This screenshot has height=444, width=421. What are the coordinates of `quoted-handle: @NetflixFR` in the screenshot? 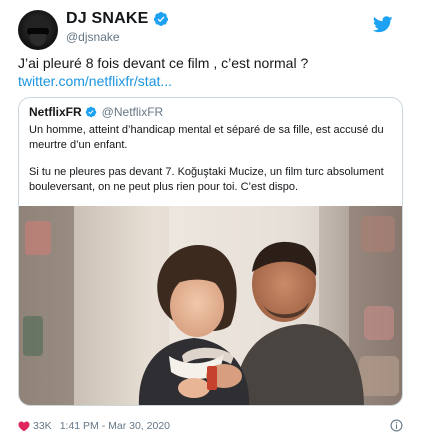 It's located at (133, 112).